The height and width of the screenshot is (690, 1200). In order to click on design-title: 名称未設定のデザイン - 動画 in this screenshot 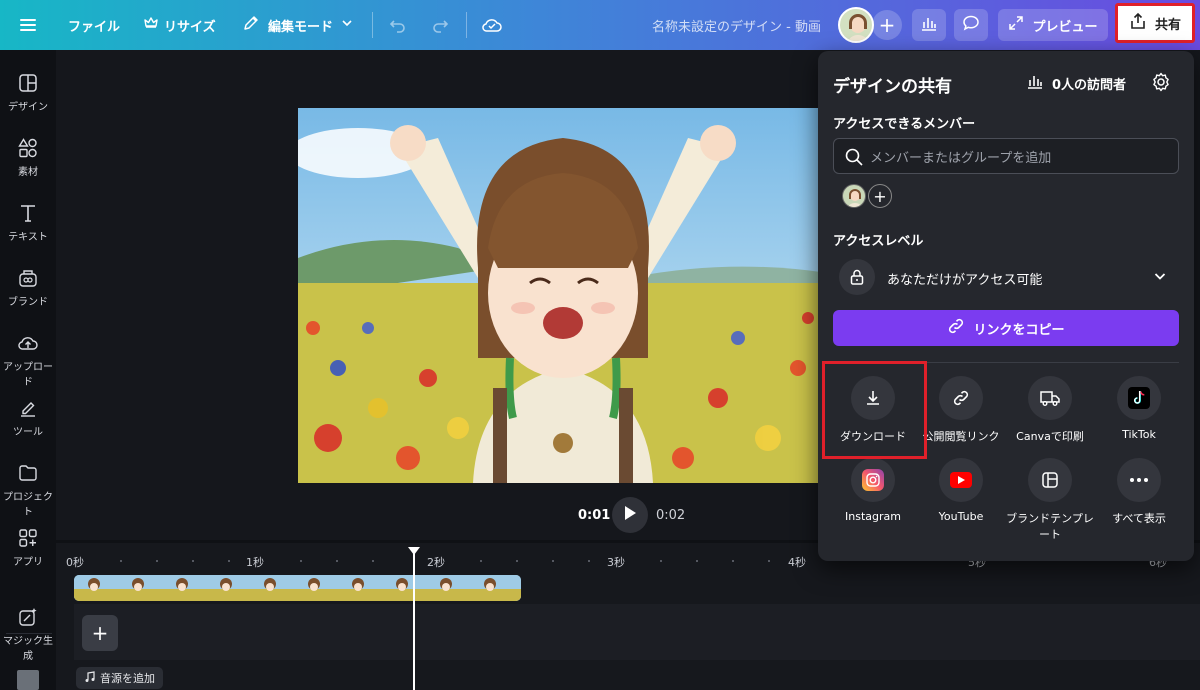, I will do `click(736, 25)`.